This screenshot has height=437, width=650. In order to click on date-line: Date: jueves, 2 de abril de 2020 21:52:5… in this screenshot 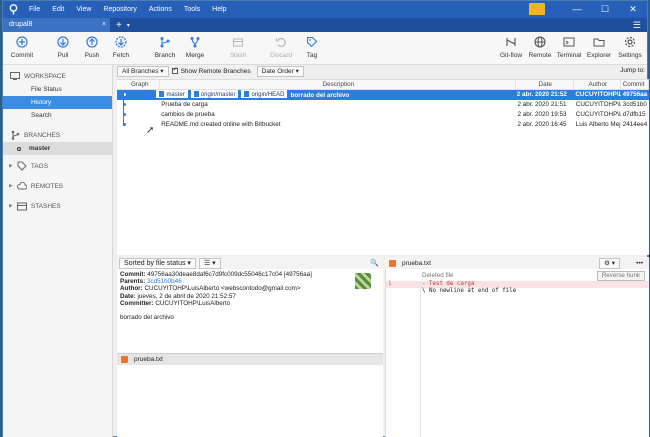, I will do `click(250, 296)`.